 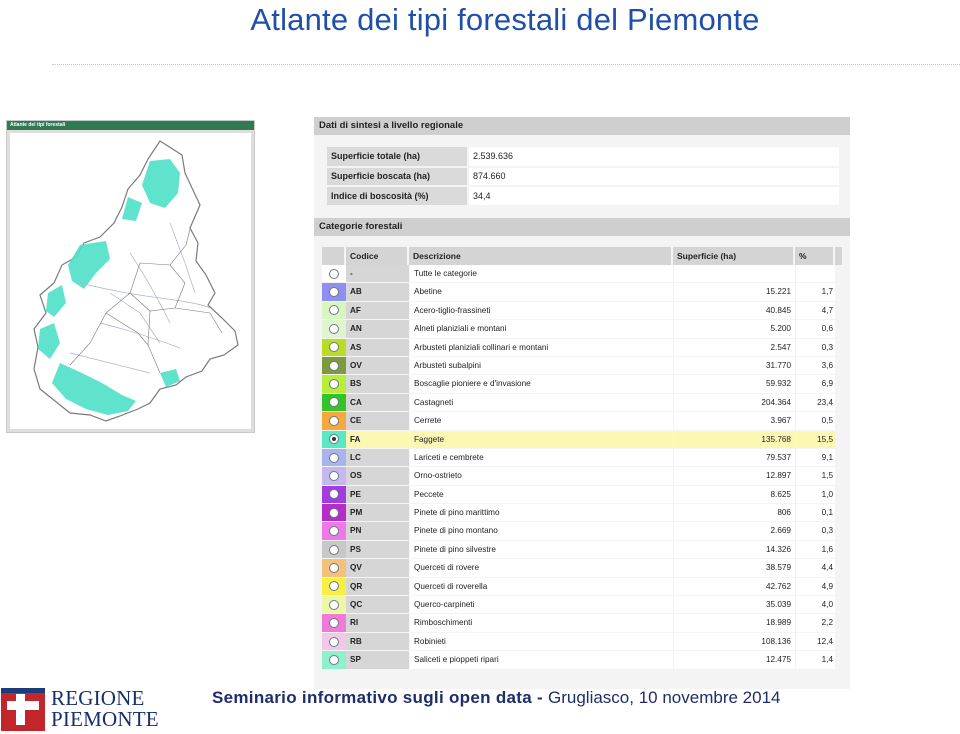 What do you see at coordinates (377, 256) in the screenshot?
I see `column-header-code: Codice` at bounding box center [377, 256].